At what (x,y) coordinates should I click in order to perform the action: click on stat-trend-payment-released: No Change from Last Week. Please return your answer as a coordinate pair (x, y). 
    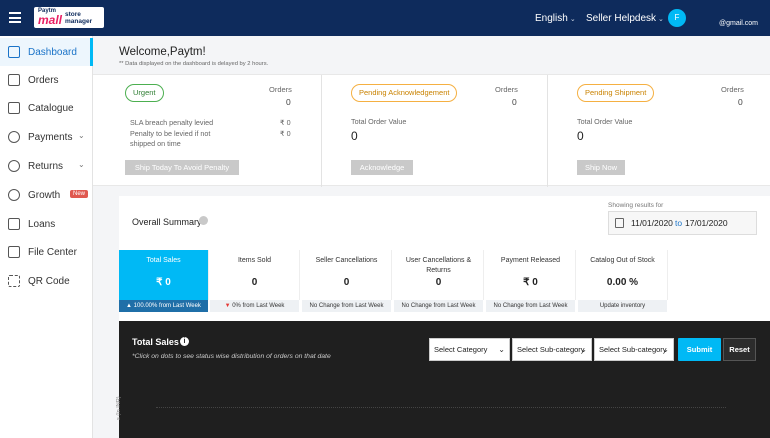
    Looking at the image, I should click on (531, 306).